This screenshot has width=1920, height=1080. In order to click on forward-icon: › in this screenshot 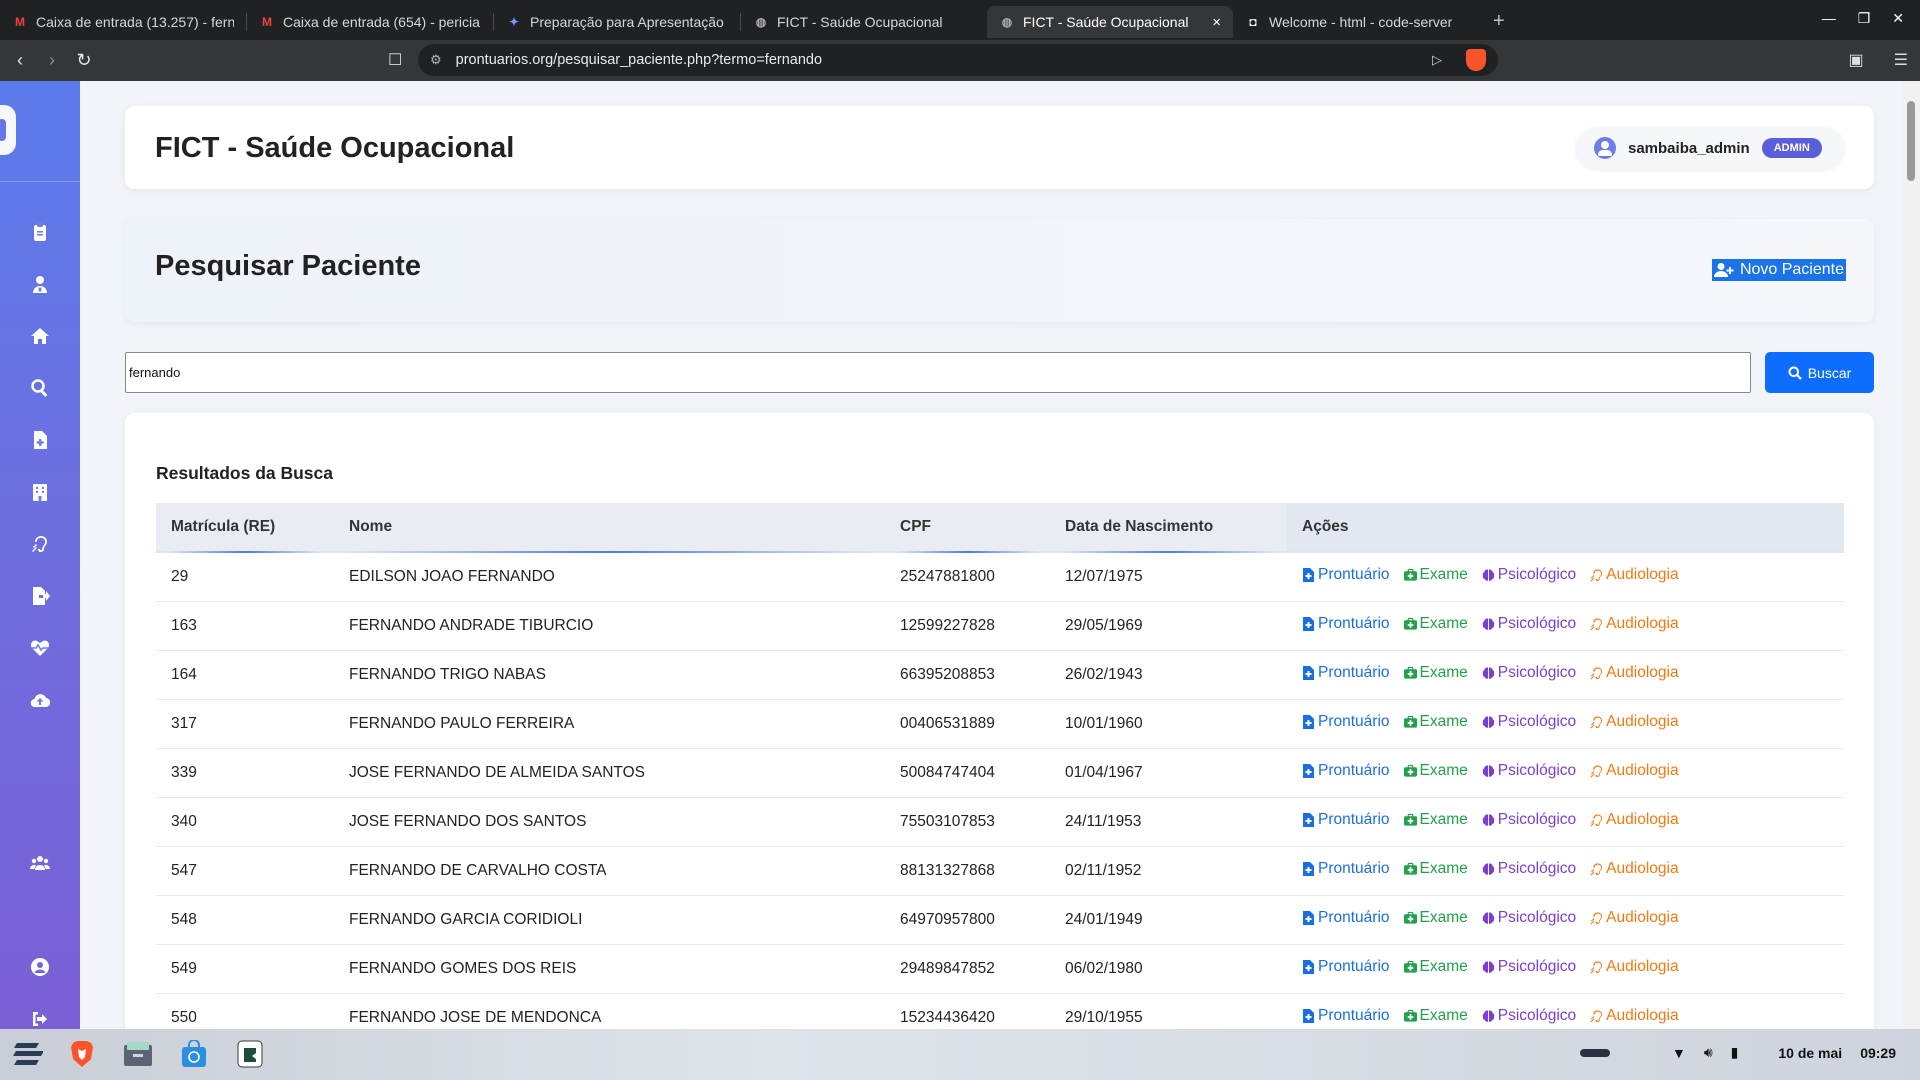, I will do `click(52, 61)`.